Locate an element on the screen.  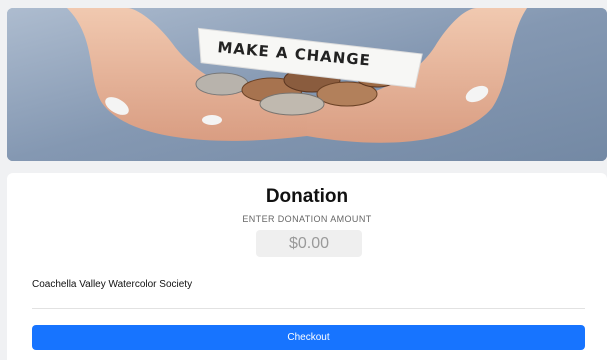
divider is located at coordinates (308, 308).